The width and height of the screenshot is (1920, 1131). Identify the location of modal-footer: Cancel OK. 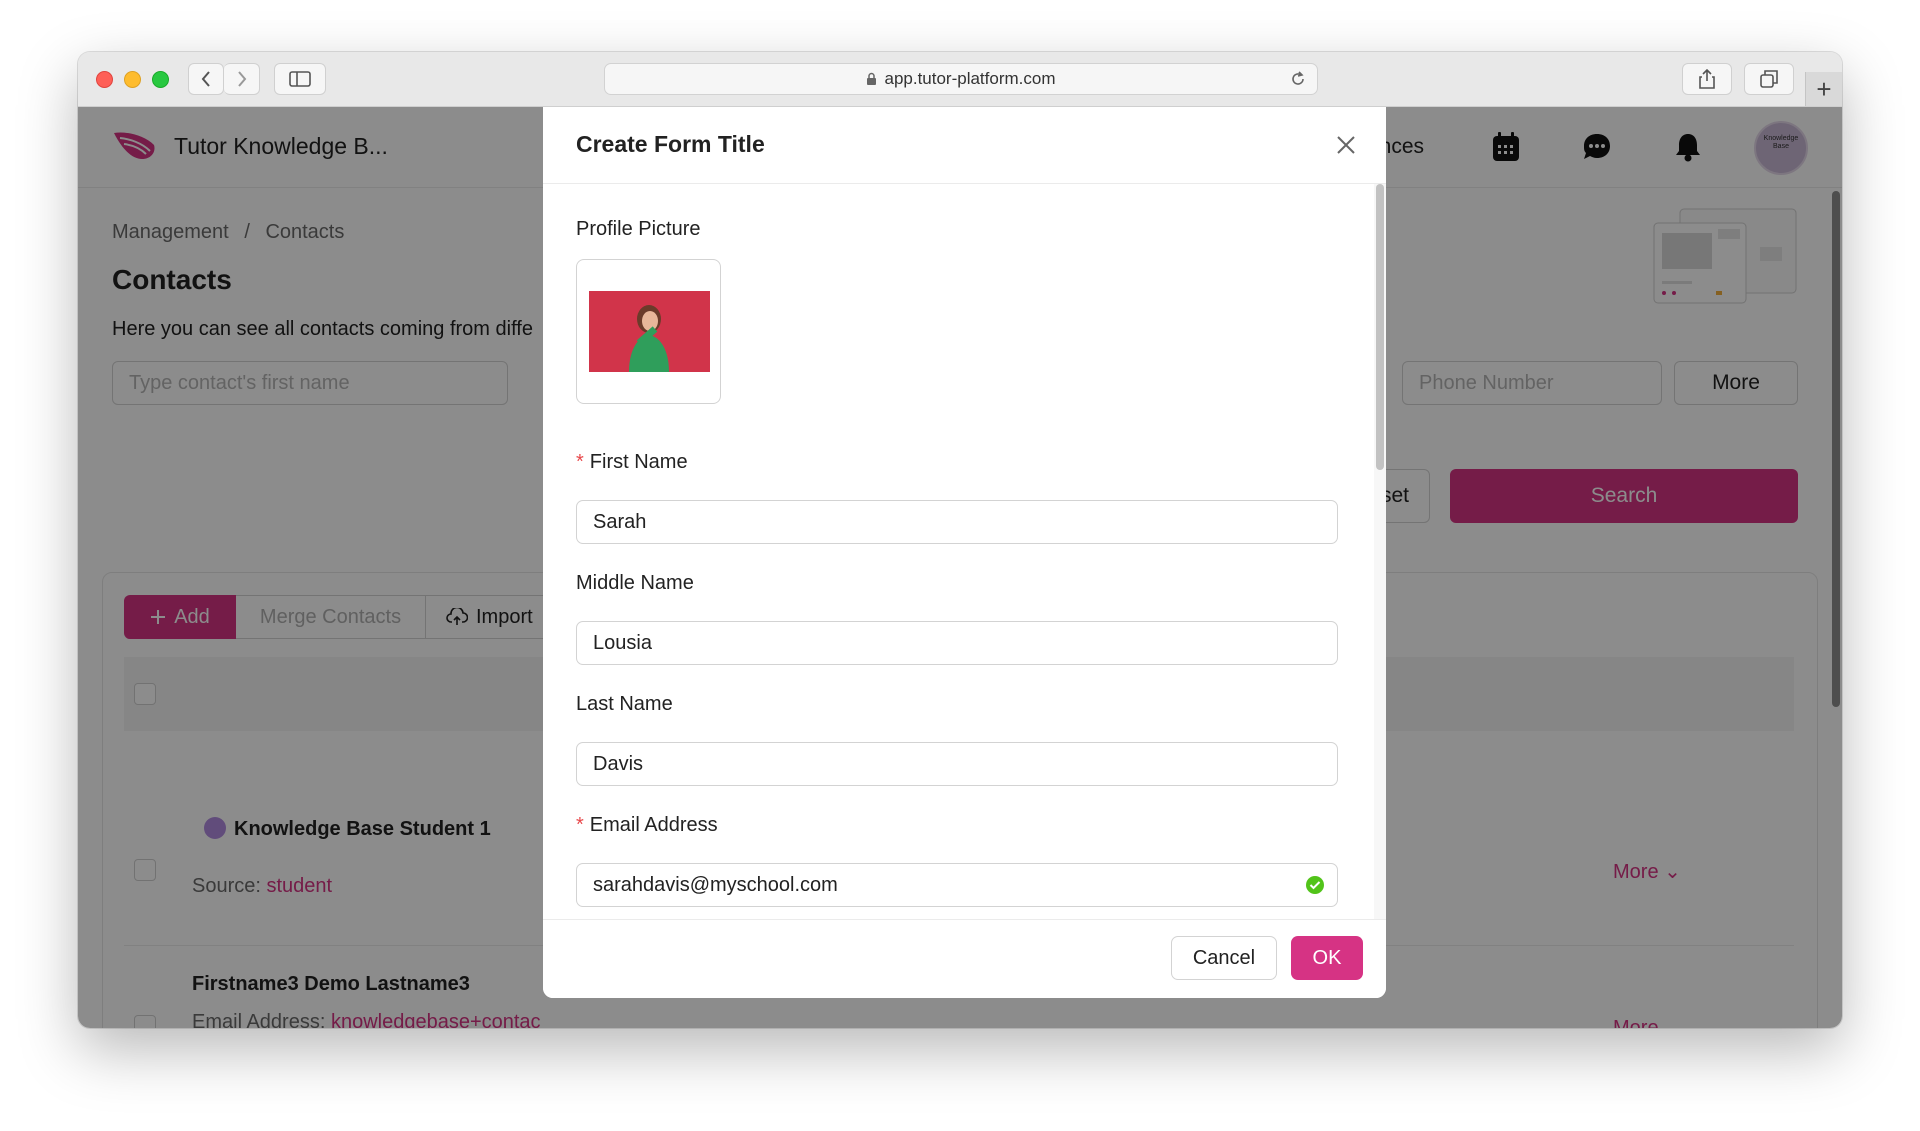
(964, 958).